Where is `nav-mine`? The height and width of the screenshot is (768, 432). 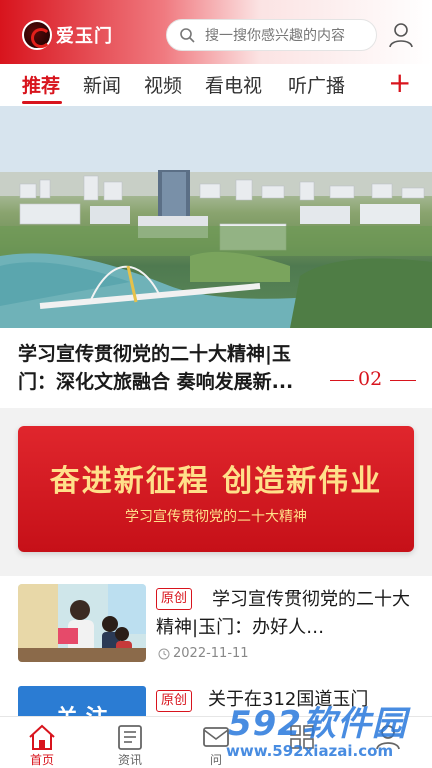 nav-mine is located at coordinates (388, 742).